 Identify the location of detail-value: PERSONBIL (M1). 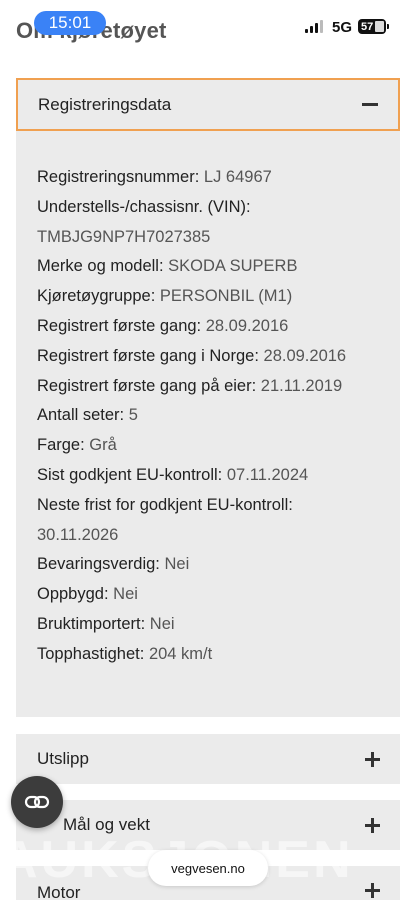
(226, 296).